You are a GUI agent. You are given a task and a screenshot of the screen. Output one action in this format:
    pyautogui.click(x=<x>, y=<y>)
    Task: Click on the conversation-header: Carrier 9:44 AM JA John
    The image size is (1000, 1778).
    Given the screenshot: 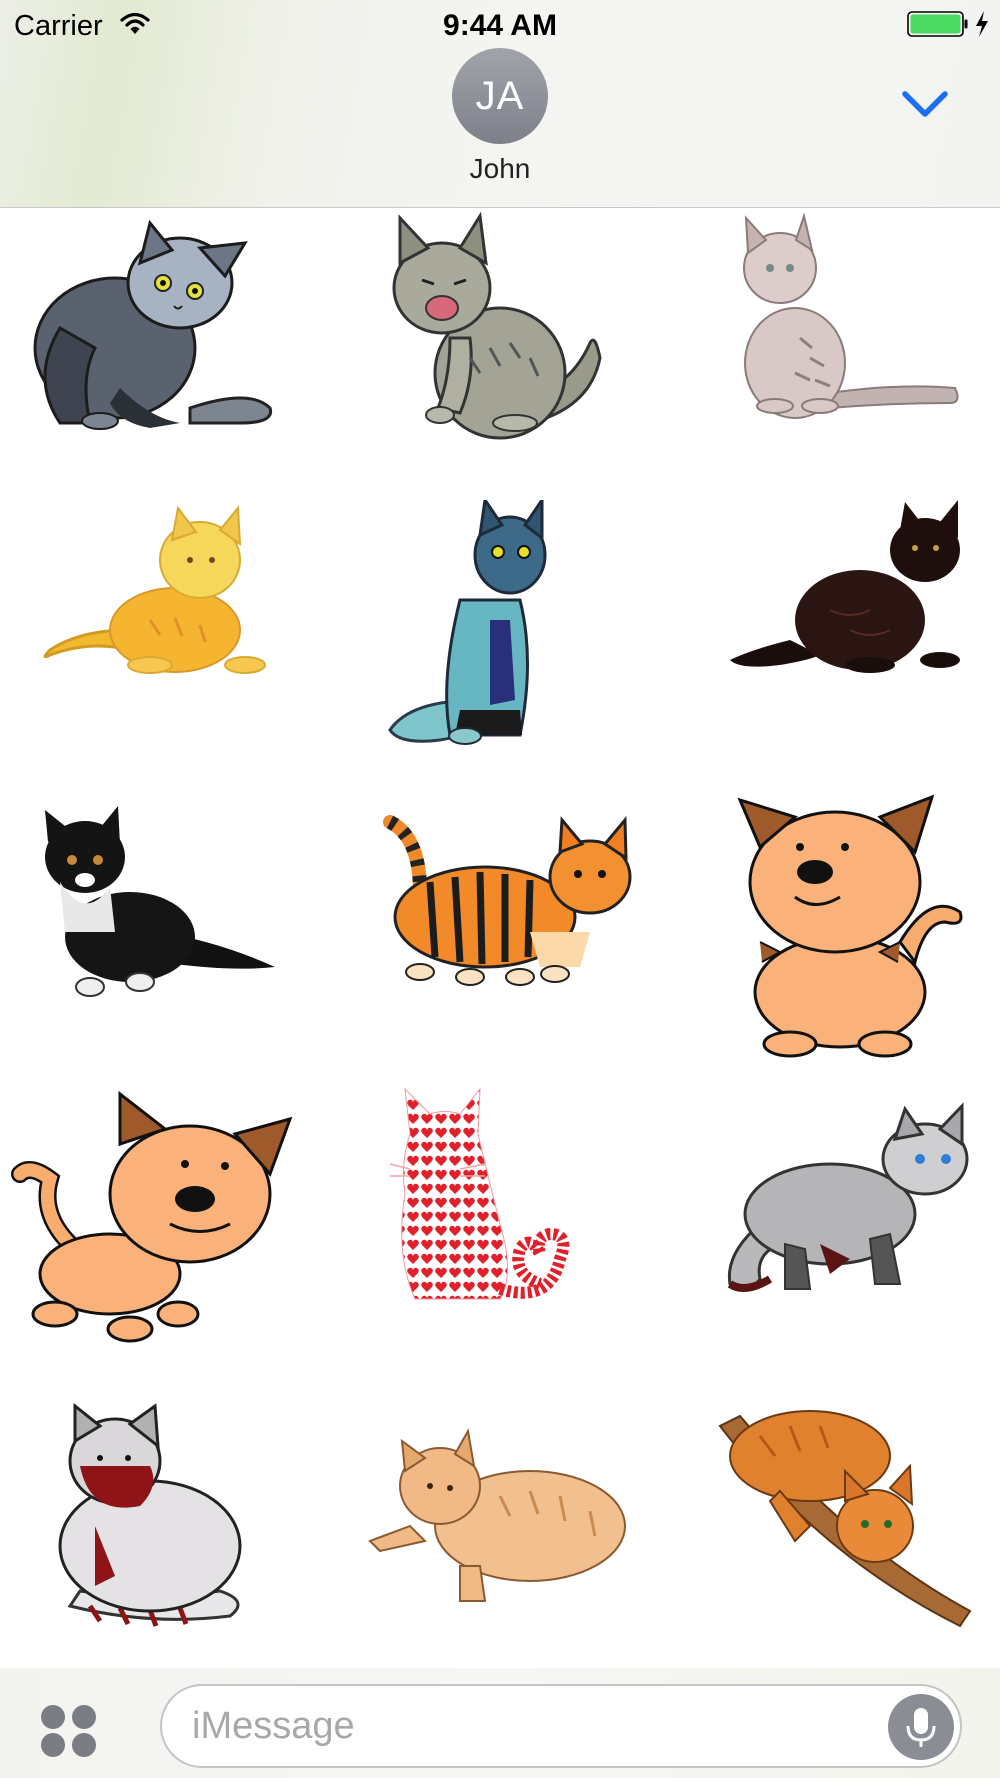 What is the action you would take?
    pyautogui.click(x=500, y=104)
    